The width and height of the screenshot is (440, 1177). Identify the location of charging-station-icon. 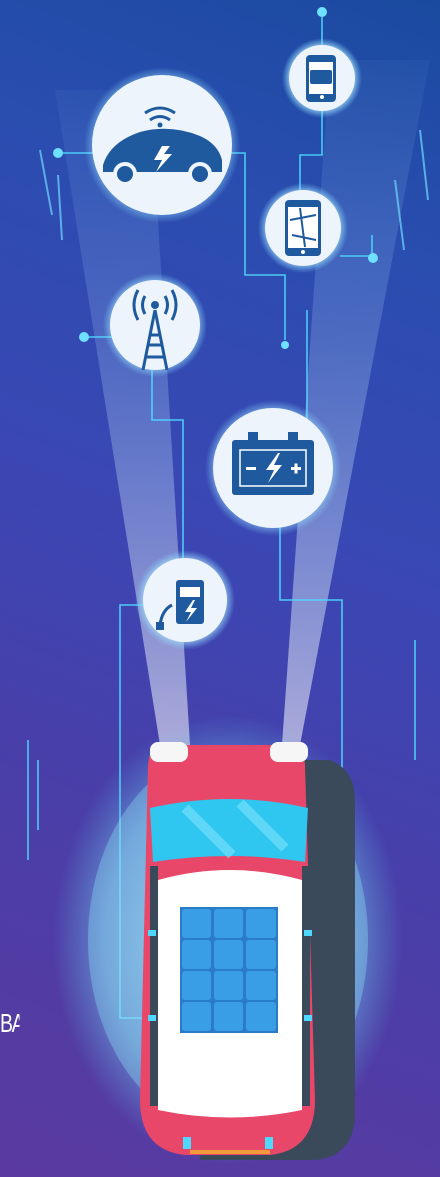
(185, 600).